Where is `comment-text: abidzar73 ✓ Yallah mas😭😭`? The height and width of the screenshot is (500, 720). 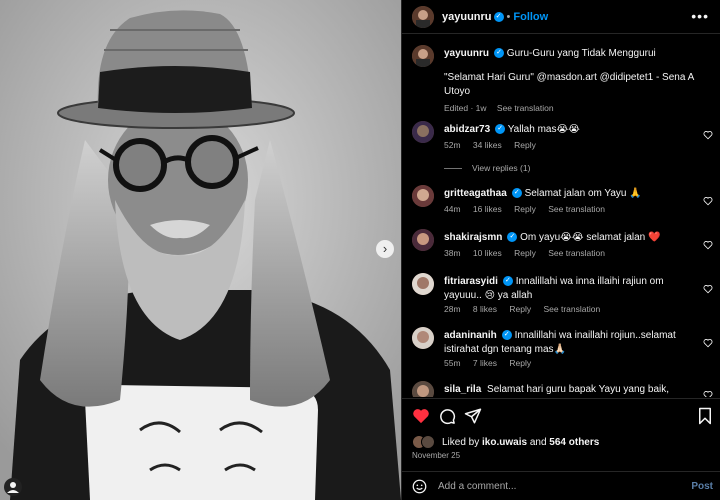
comment-text: abidzar73 ✓ Yallah mas😭😭 is located at coordinates (567, 130).